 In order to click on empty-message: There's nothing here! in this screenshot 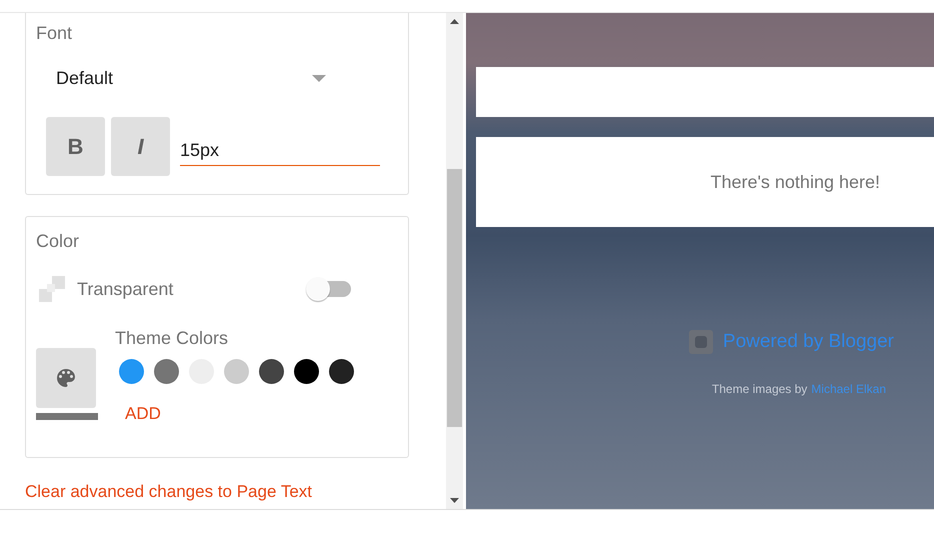, I will do `click(795, 182)`.